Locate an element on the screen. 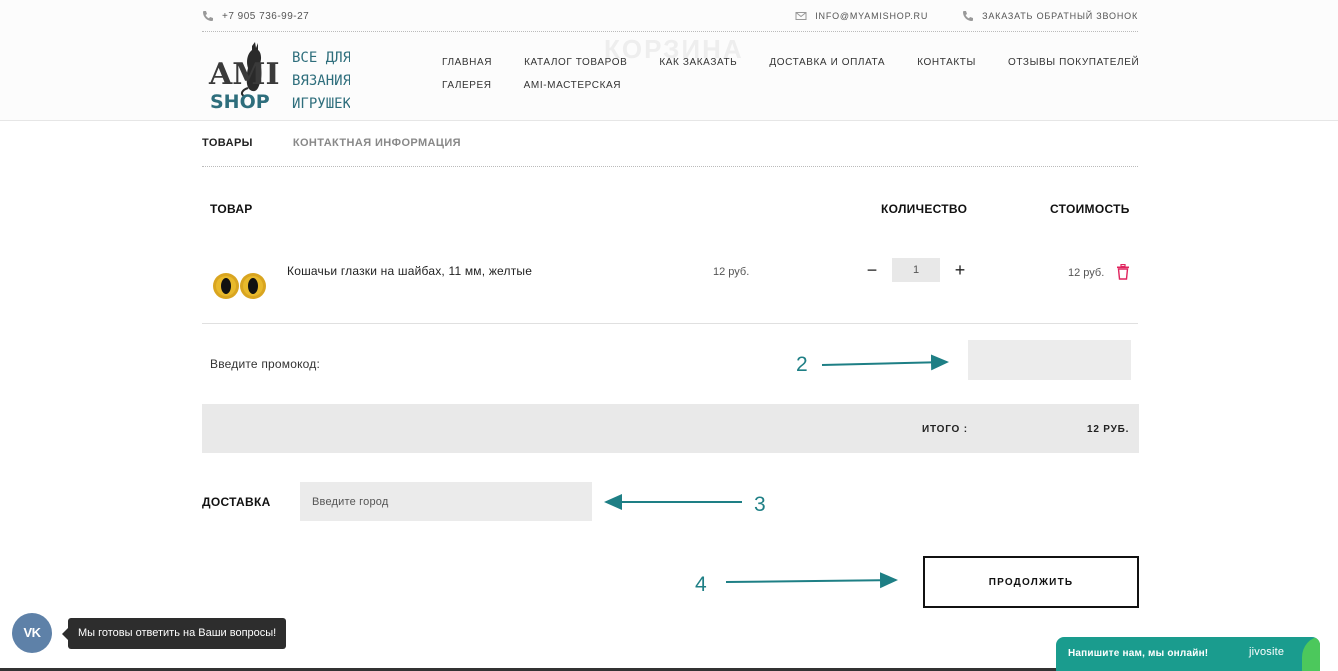 This screenshot has height=671, width=1338. logo-shop-text: SHOP is located at coordinates (240, 101).